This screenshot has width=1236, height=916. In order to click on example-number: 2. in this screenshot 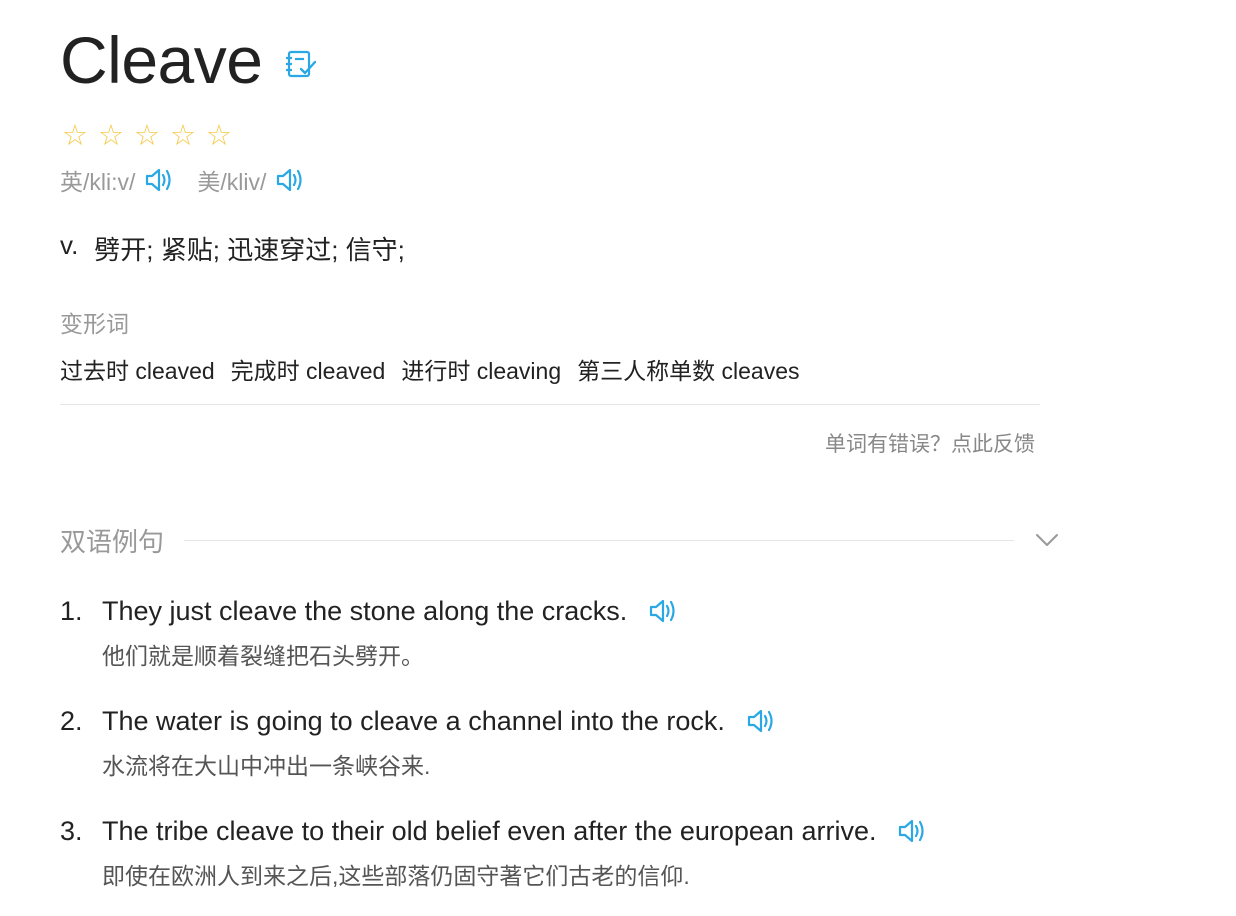, I will do `click(71, 721)`.